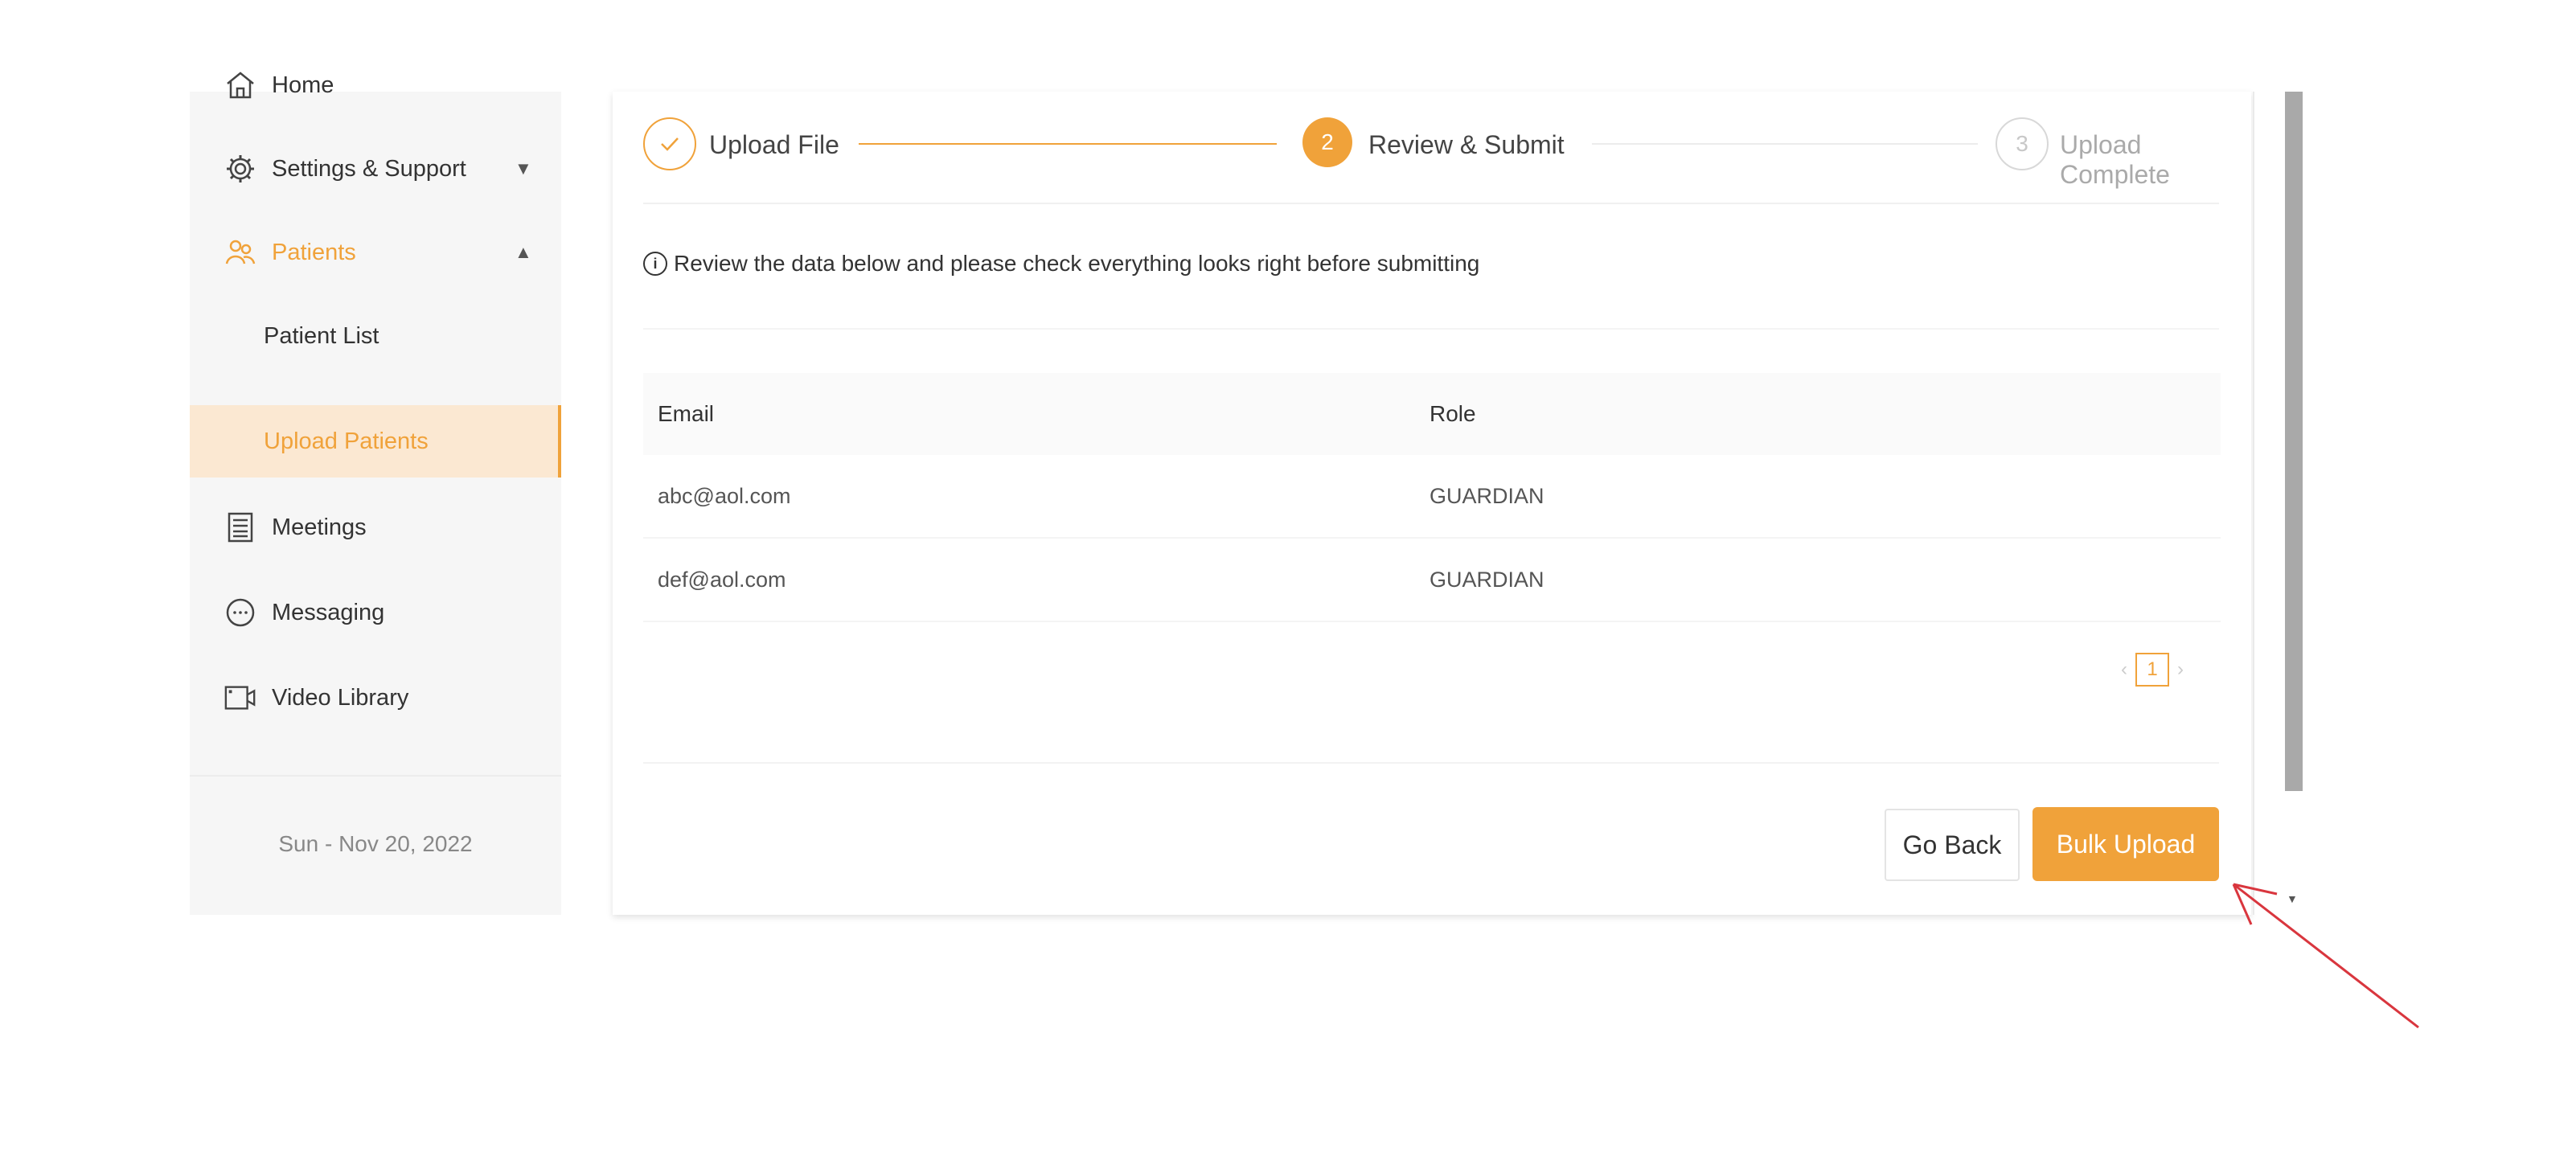  Describe the element at coordinates (774, 144) in the screenshot. I see `step-label-upload-file: Upload File` at that location.